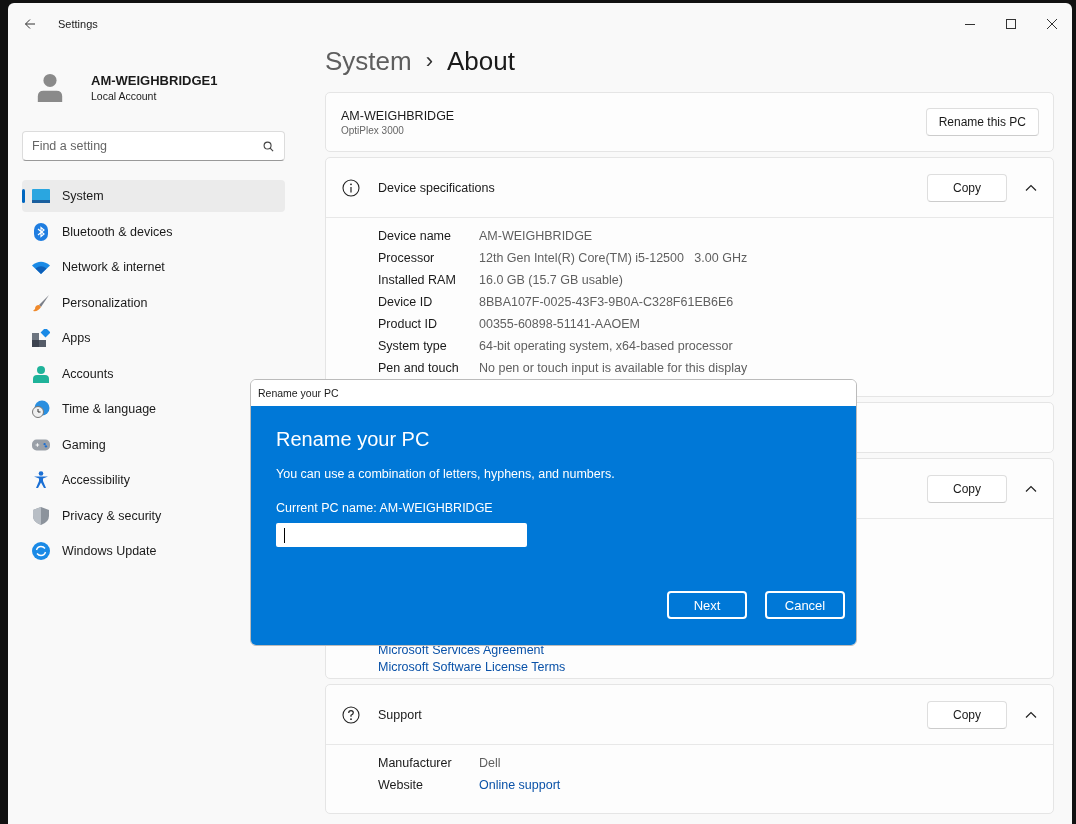 The height and width of the screenshot is (824, 1076). What do you see at coordinates (41, 373) in the screenshot?
I see `person-icon` at bounding box center [41, 373].